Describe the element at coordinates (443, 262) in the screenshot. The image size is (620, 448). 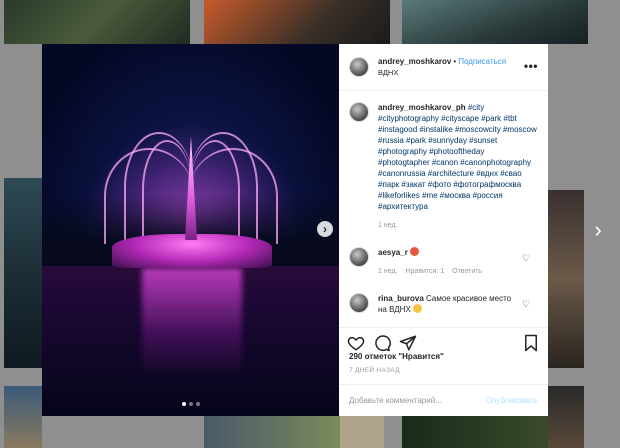
I see `comment-item: aesya_r 1 нед. Нравится: 1 Ответить ♡` at that location.